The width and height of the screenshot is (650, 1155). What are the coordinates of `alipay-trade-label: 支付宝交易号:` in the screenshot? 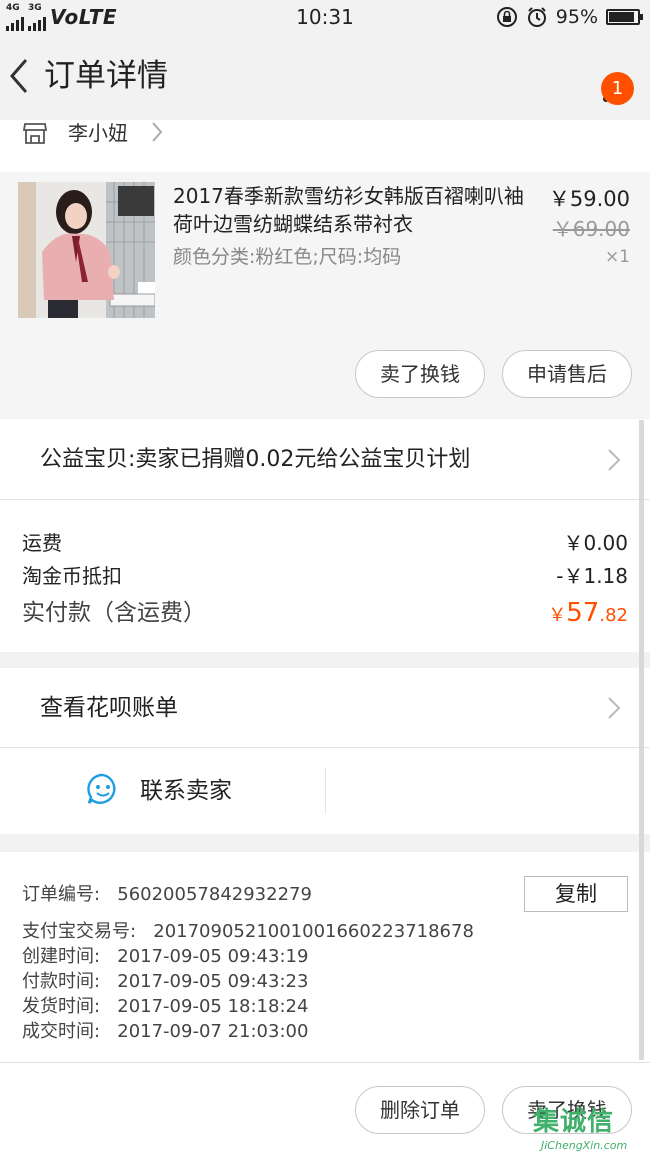 It's located at (79, 931).